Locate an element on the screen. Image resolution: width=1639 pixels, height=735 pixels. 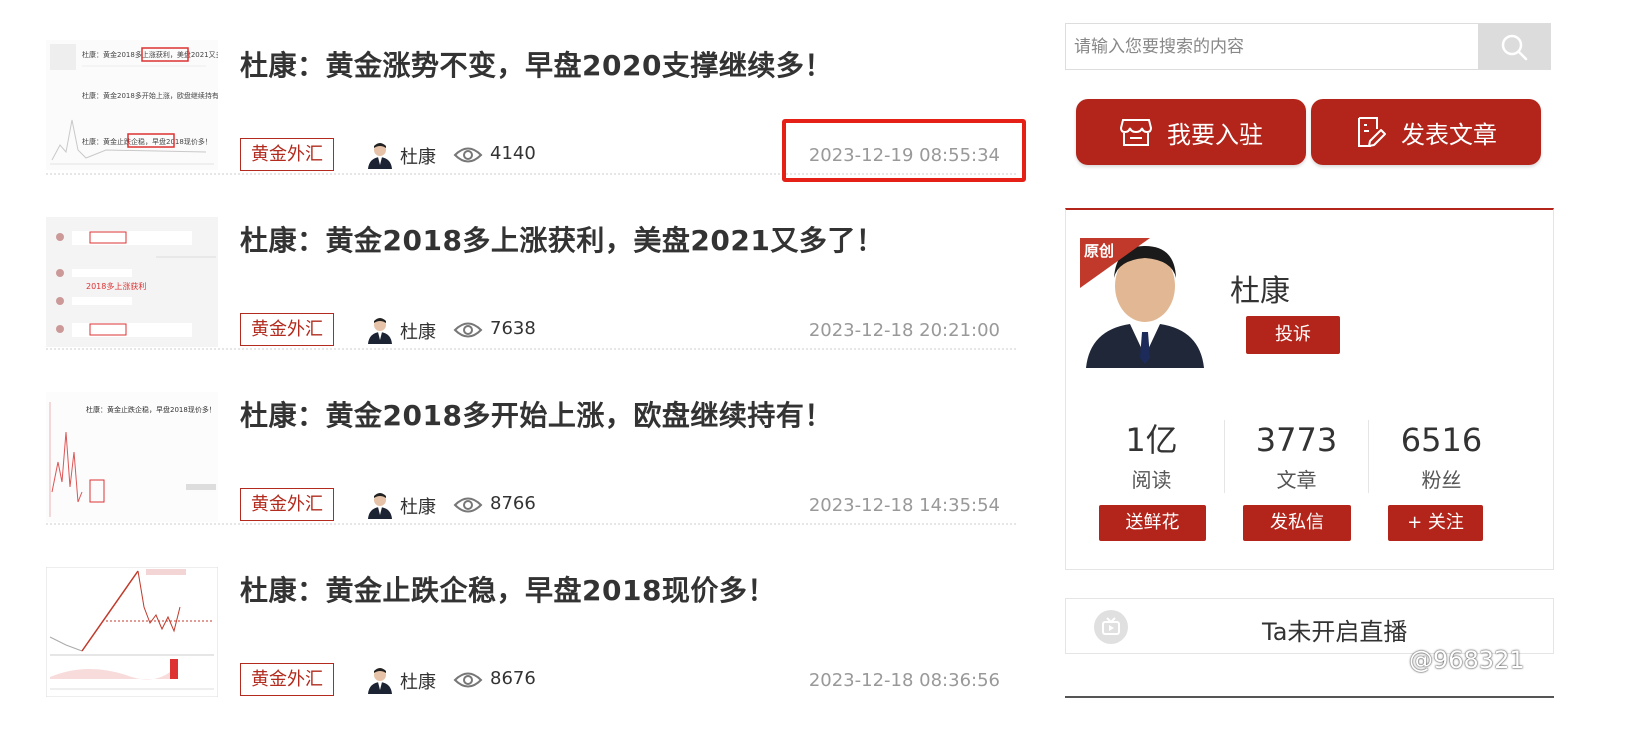
publish-date: 2023-12-18 20:21:00 is located at coordinates (904, 330).